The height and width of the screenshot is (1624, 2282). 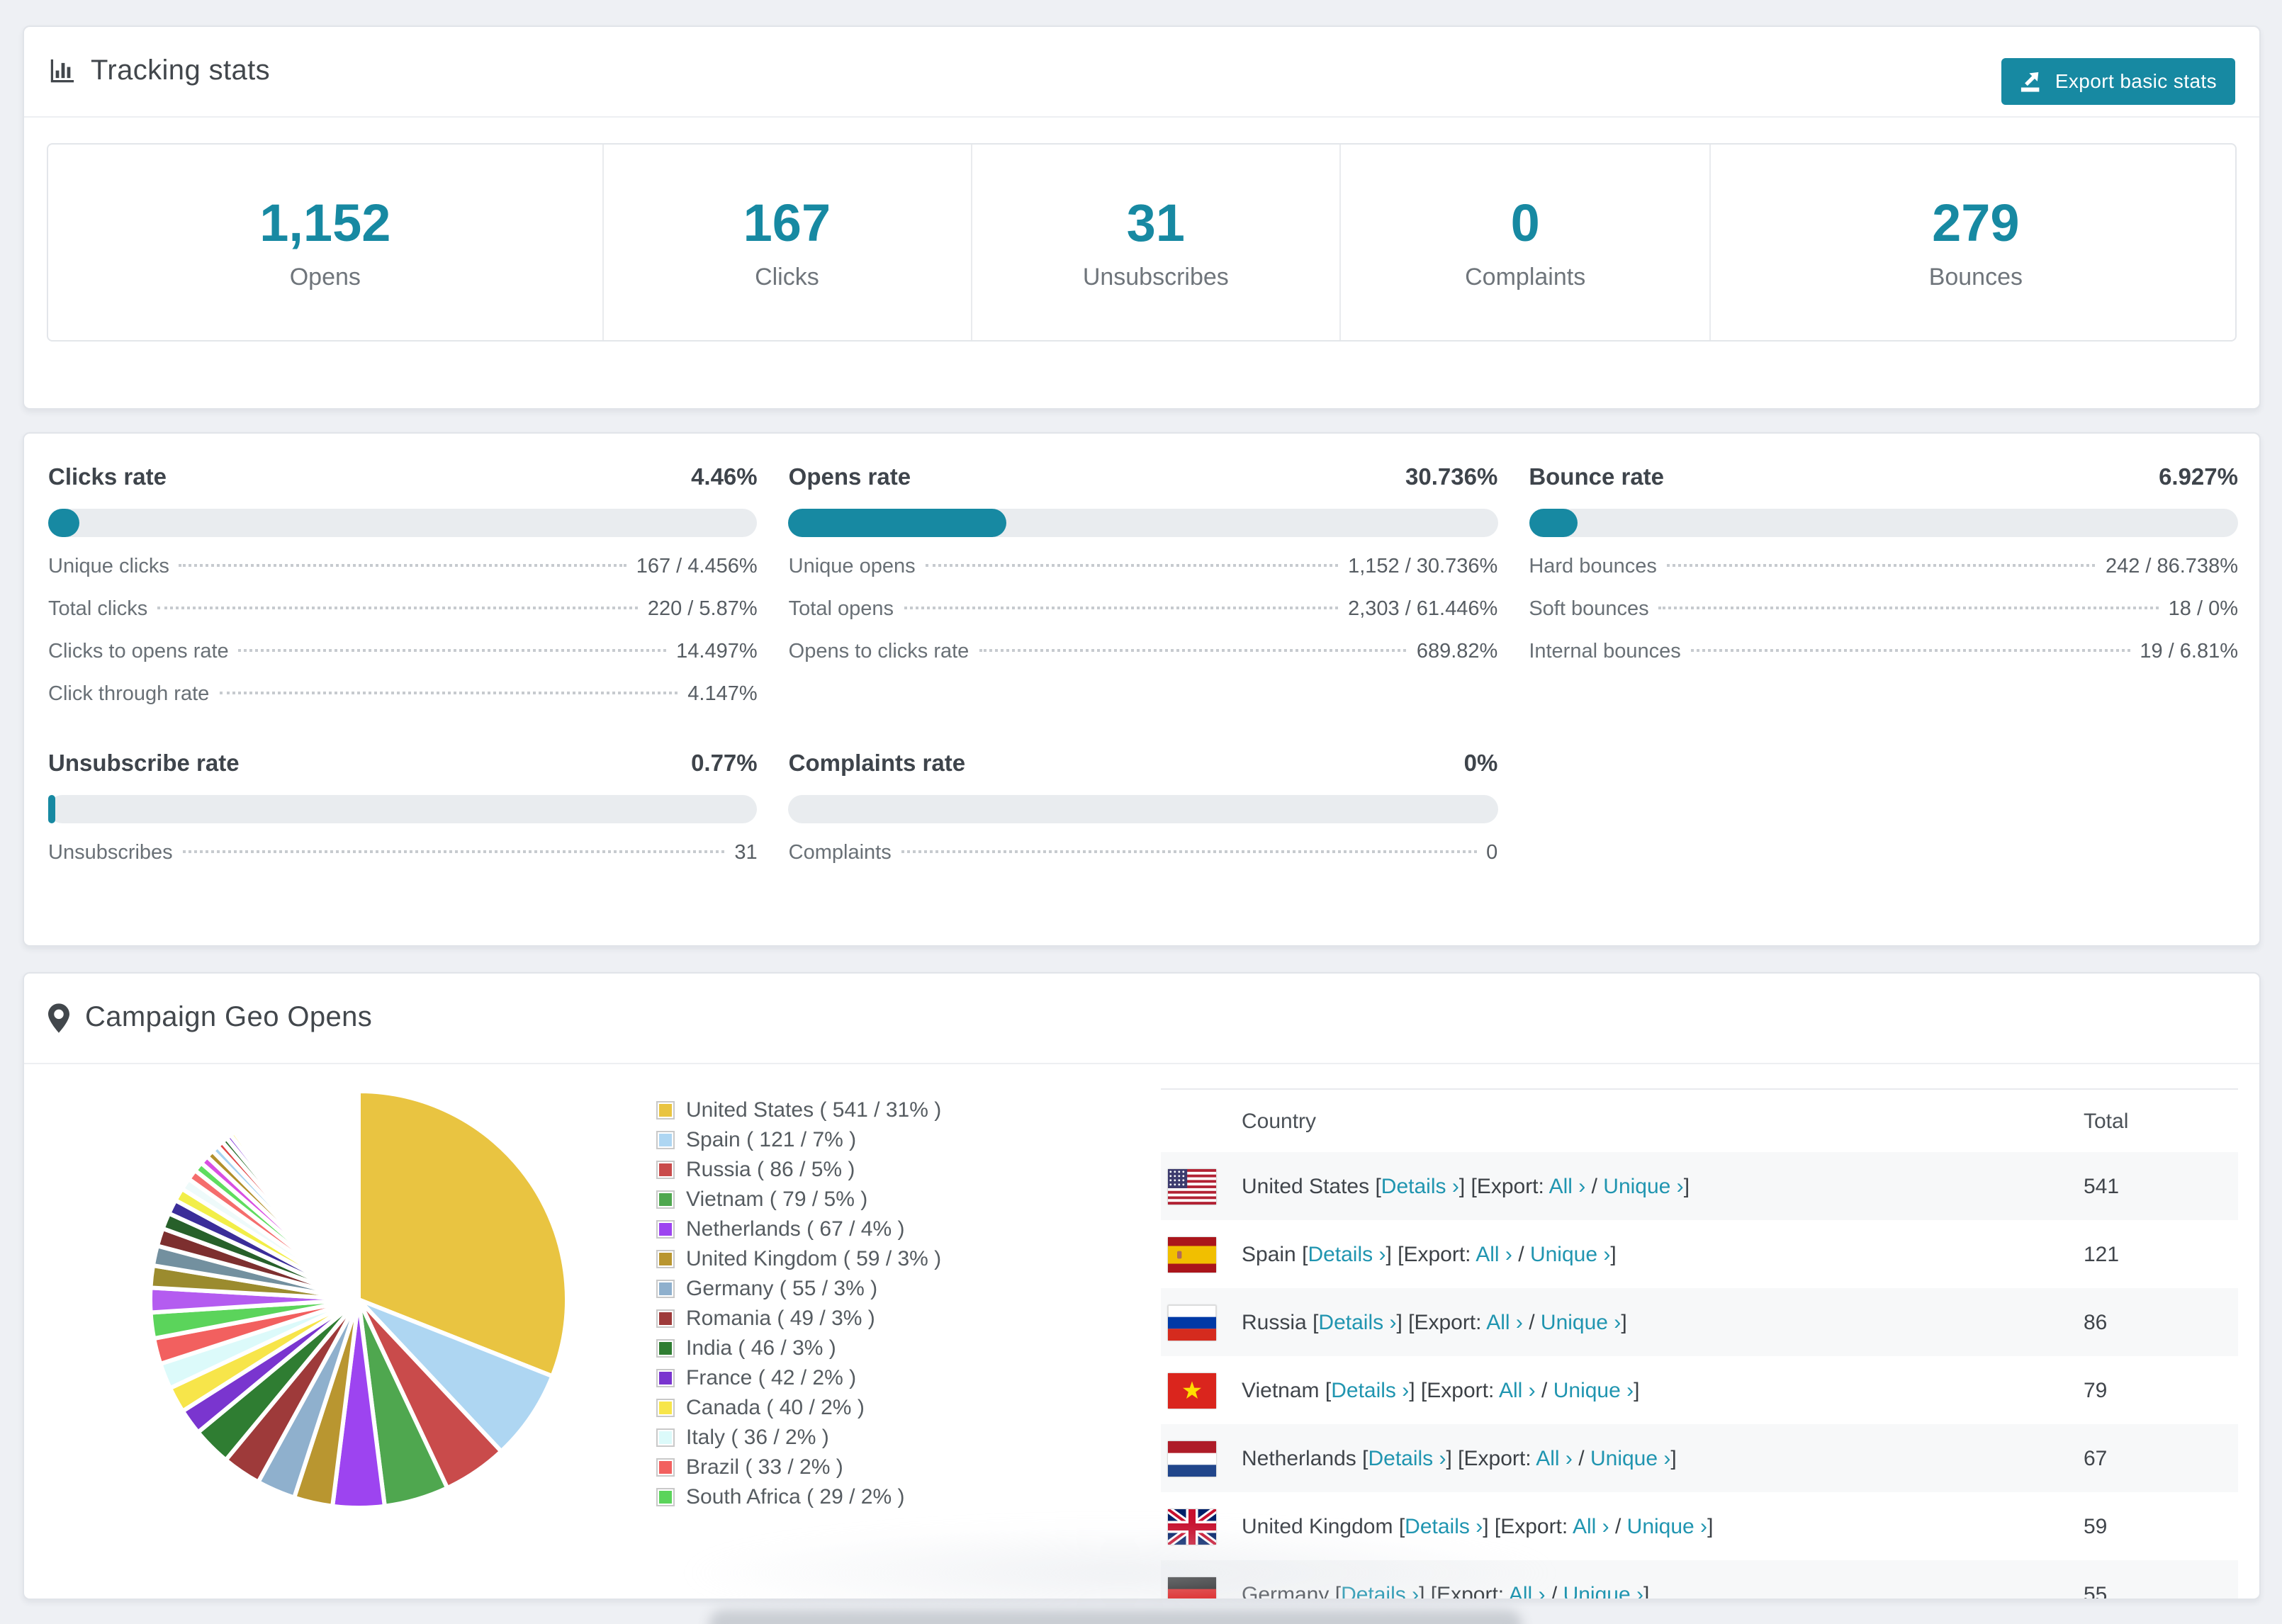 I want to click on map-pin-icon, so click(x=59, y=1018).